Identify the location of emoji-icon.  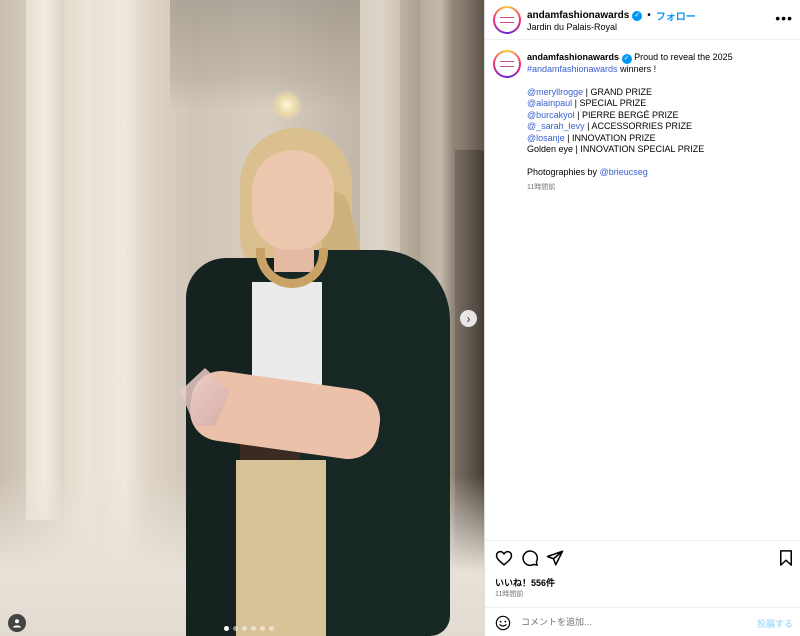
(503, 623).